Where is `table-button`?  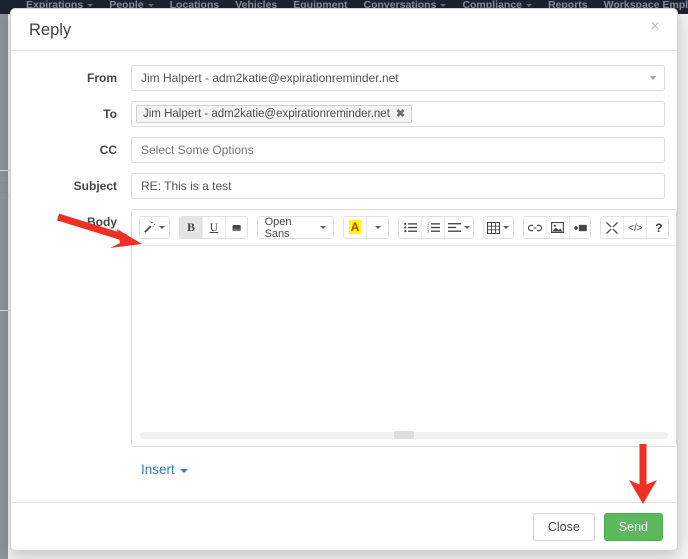 table-button is located at coordinates (498, 227).